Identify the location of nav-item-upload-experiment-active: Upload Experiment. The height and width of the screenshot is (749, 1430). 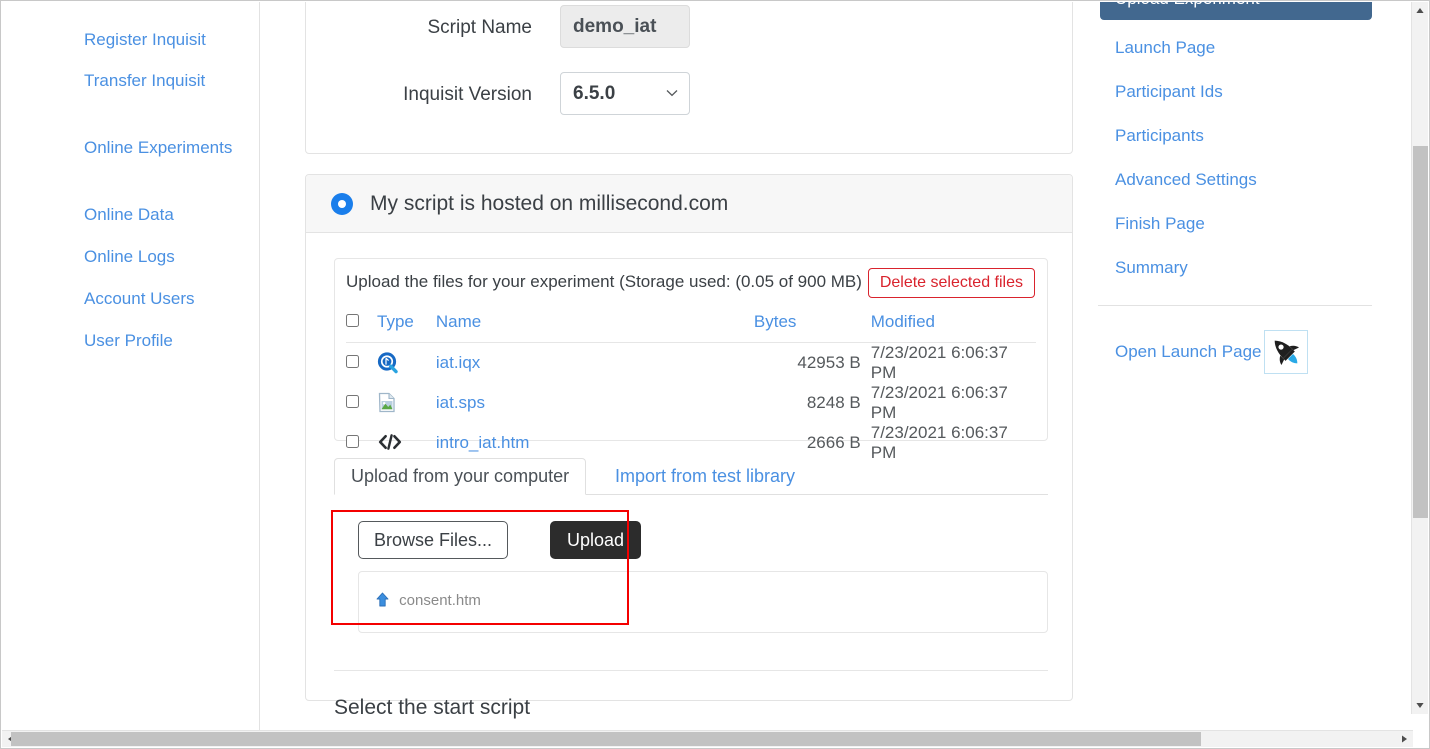
(1236, 11).